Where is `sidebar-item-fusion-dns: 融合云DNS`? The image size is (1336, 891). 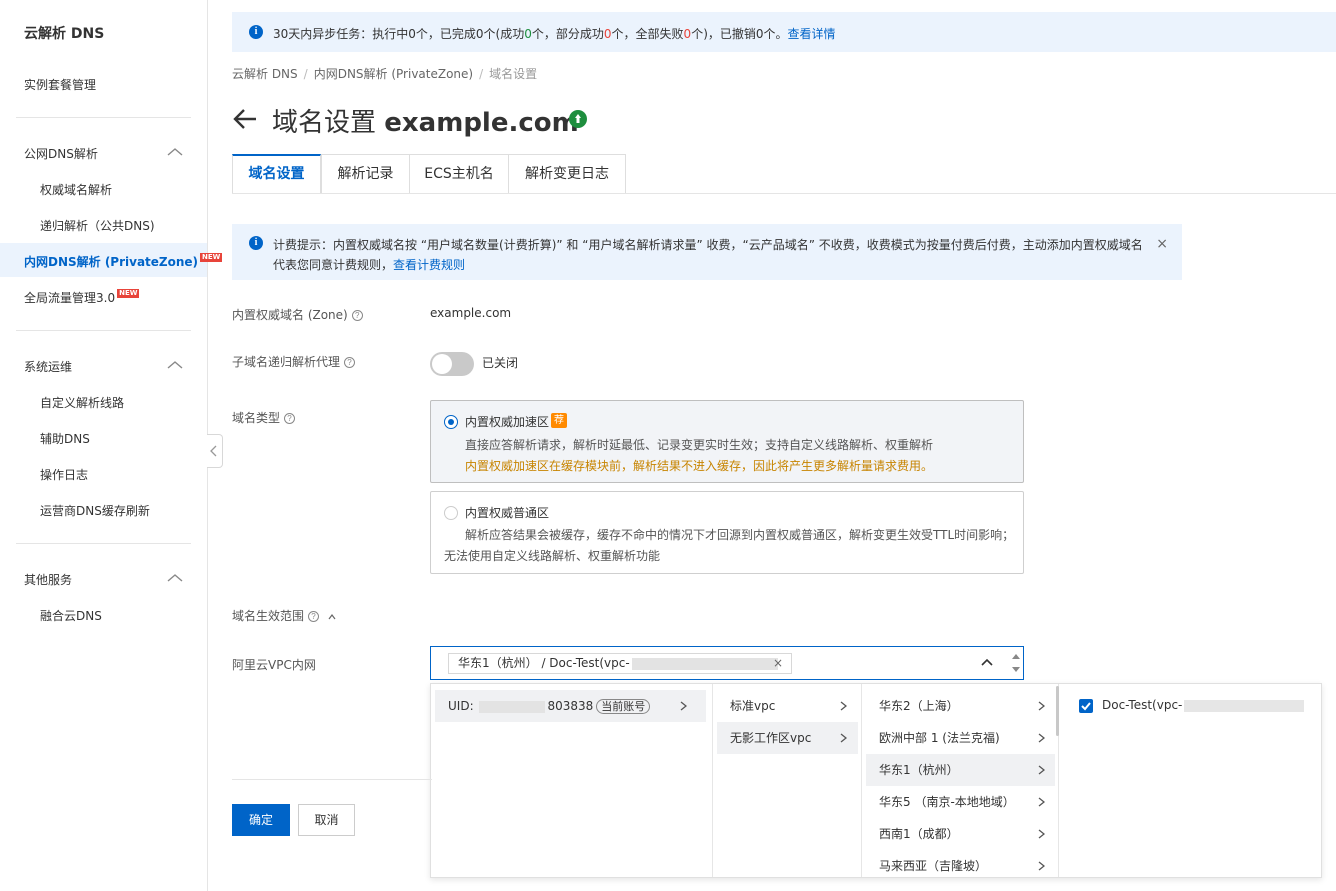 sidebar-item-fusion-dns: 融合云DNS is located at coordinates (71, 615).